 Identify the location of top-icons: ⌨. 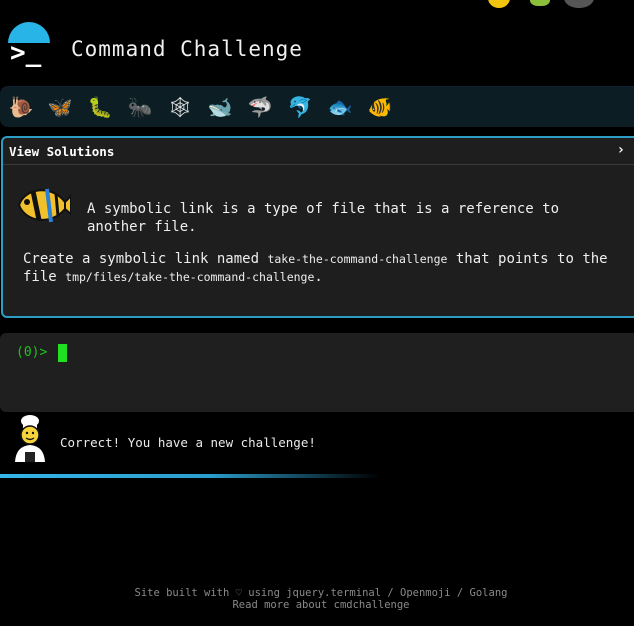
(537, 5).